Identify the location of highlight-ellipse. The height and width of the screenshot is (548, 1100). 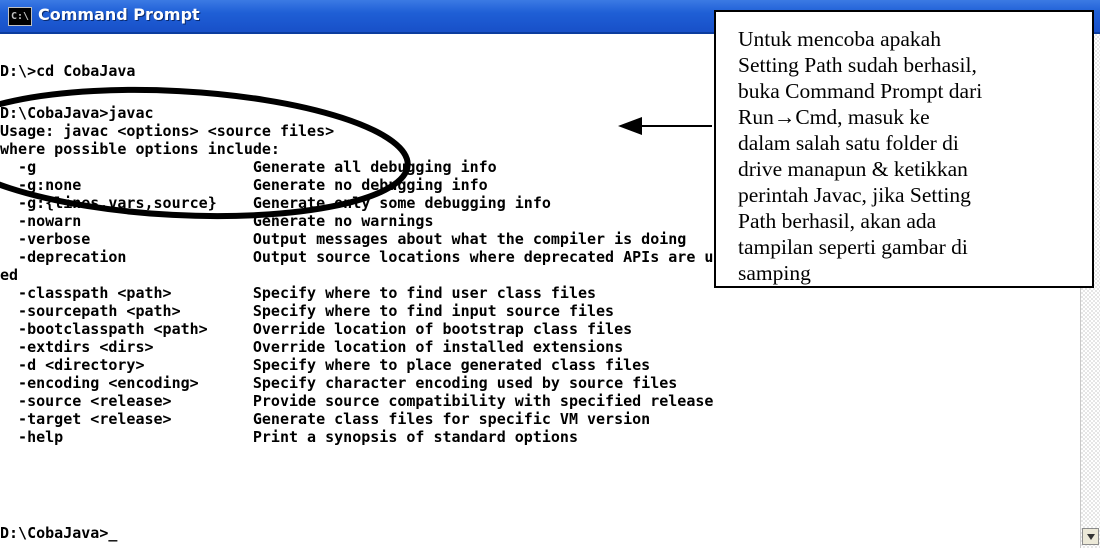
(205, 153).